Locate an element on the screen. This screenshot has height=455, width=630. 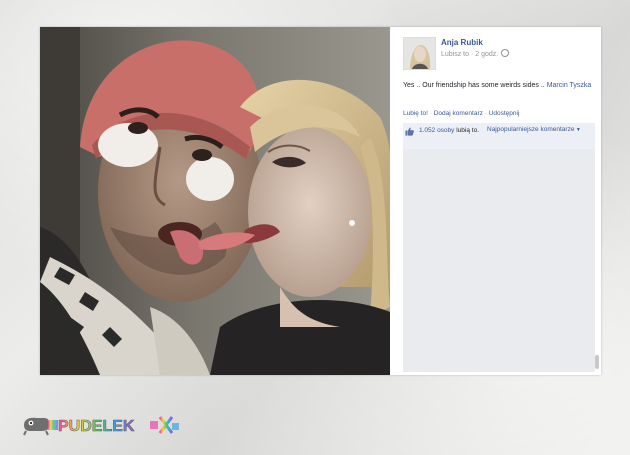
like-link: Lubię to! is located at coordinates (415, 113).